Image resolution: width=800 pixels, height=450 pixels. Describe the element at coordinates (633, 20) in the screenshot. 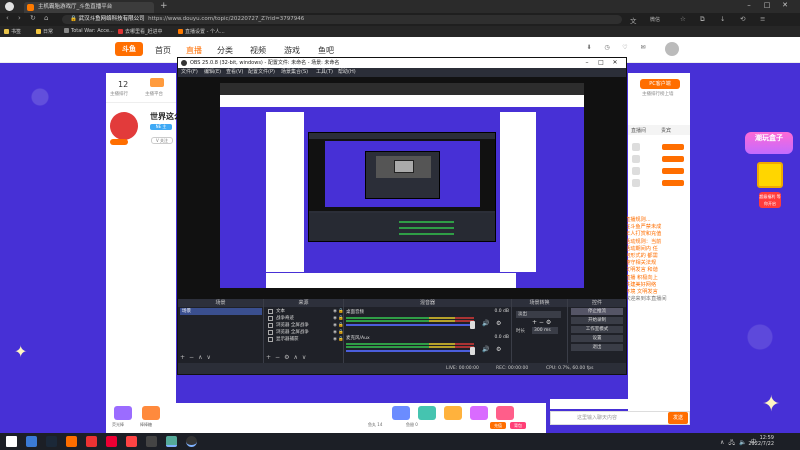

I see `translate-icon: 文` at that location.